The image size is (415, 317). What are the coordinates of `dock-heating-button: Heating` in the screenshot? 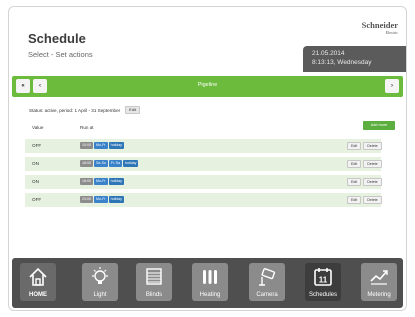 It's located at (210, 282).